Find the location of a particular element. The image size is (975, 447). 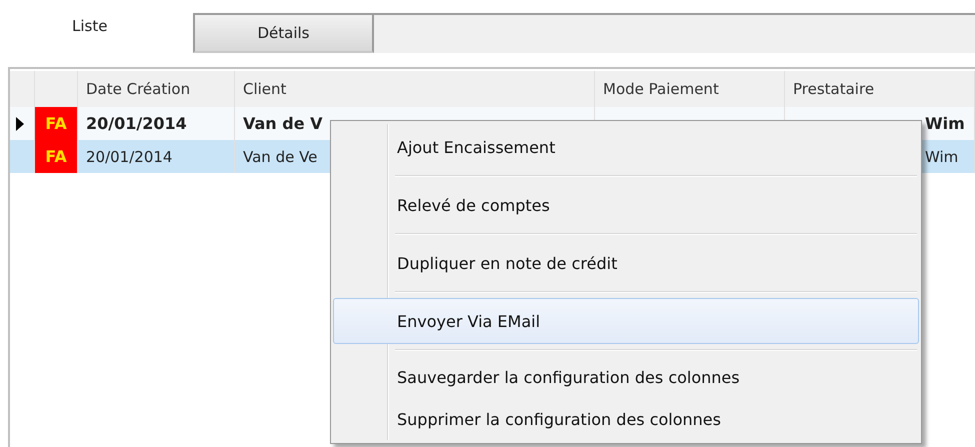

menu-item: Envoyer Via EMail is located at coordinates (626, 321).